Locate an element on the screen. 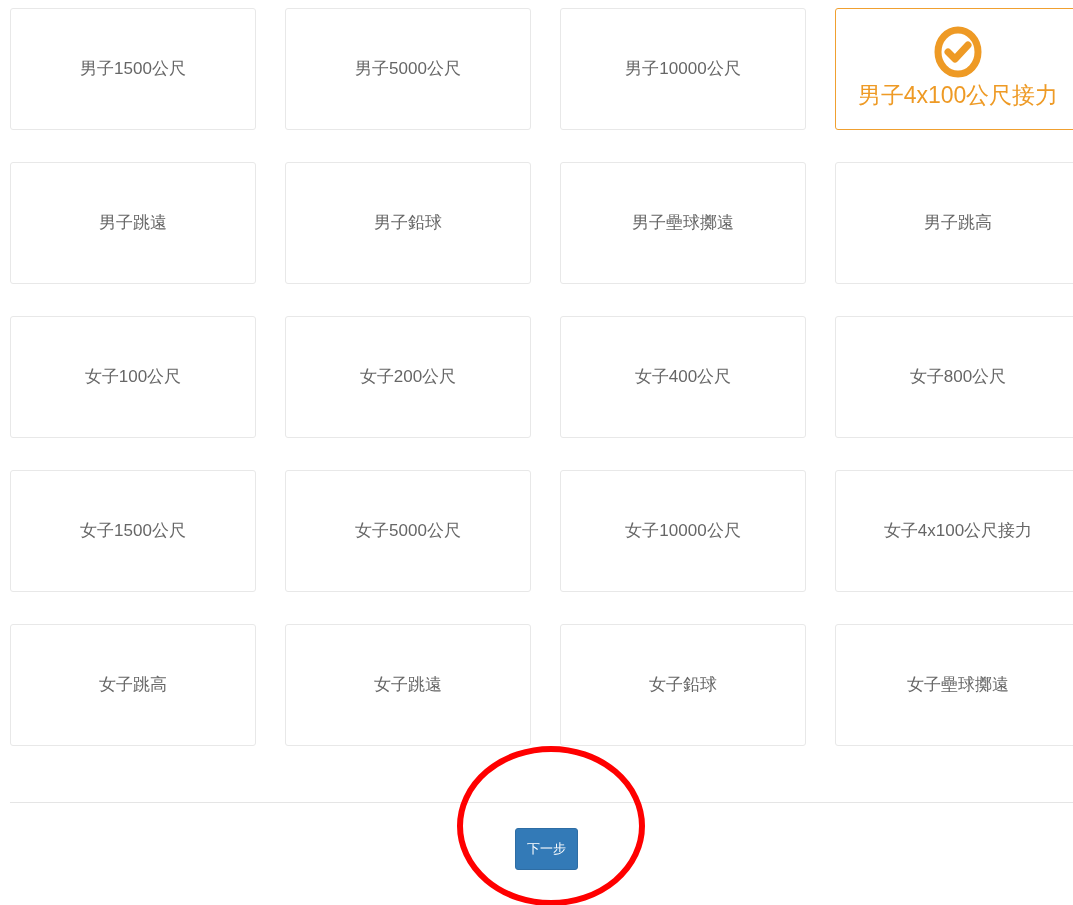 The image size is (1073, 905). event-card: 男子5000公尺 is located at coordinates (408, 69).